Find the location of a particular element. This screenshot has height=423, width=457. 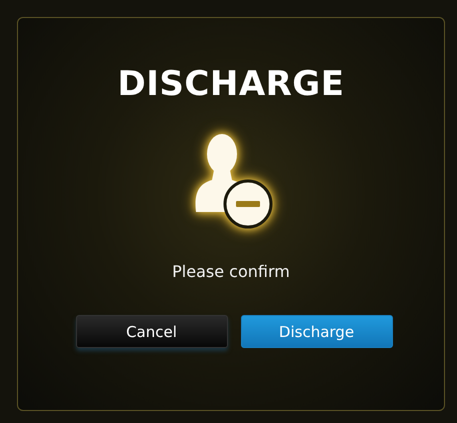

confirm-message: Please confirm is located at coordinates (231, 271).